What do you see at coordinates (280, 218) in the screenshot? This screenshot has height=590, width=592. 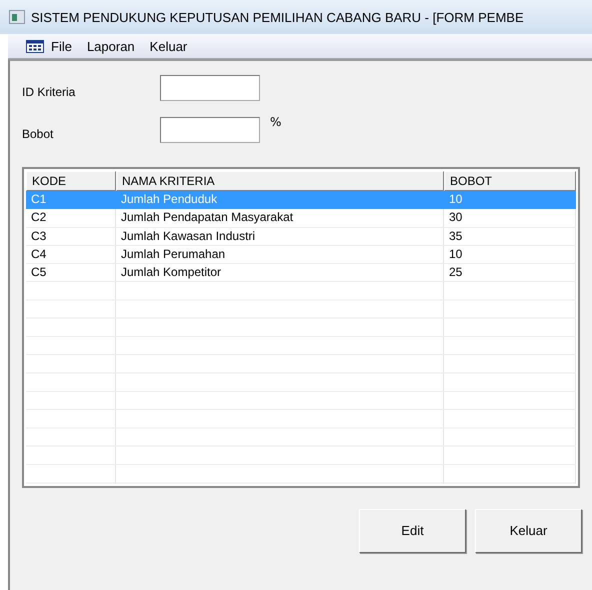 I see `table-cell: Jumlah Pendapatan Masyarakat` at bounding box center [280, 218].